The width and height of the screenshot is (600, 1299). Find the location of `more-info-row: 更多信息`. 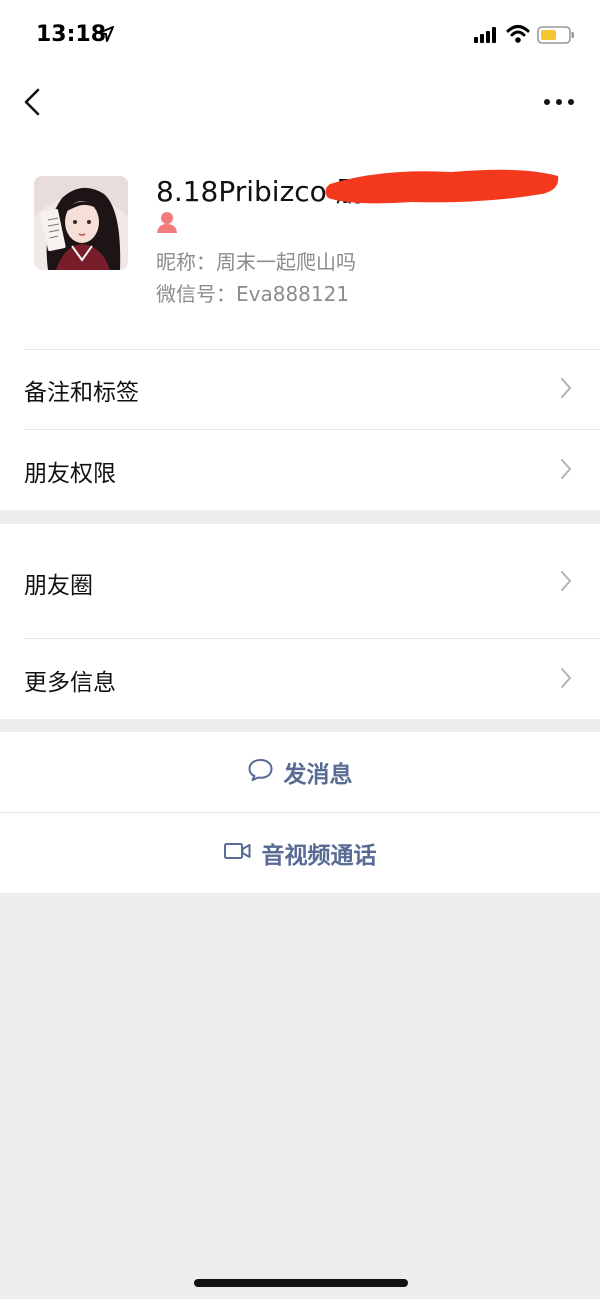

more-info-row: 更多信息 is located at coordinates (300, 679).